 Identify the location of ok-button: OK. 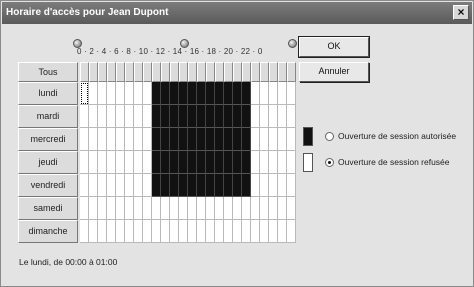
(334, 47).